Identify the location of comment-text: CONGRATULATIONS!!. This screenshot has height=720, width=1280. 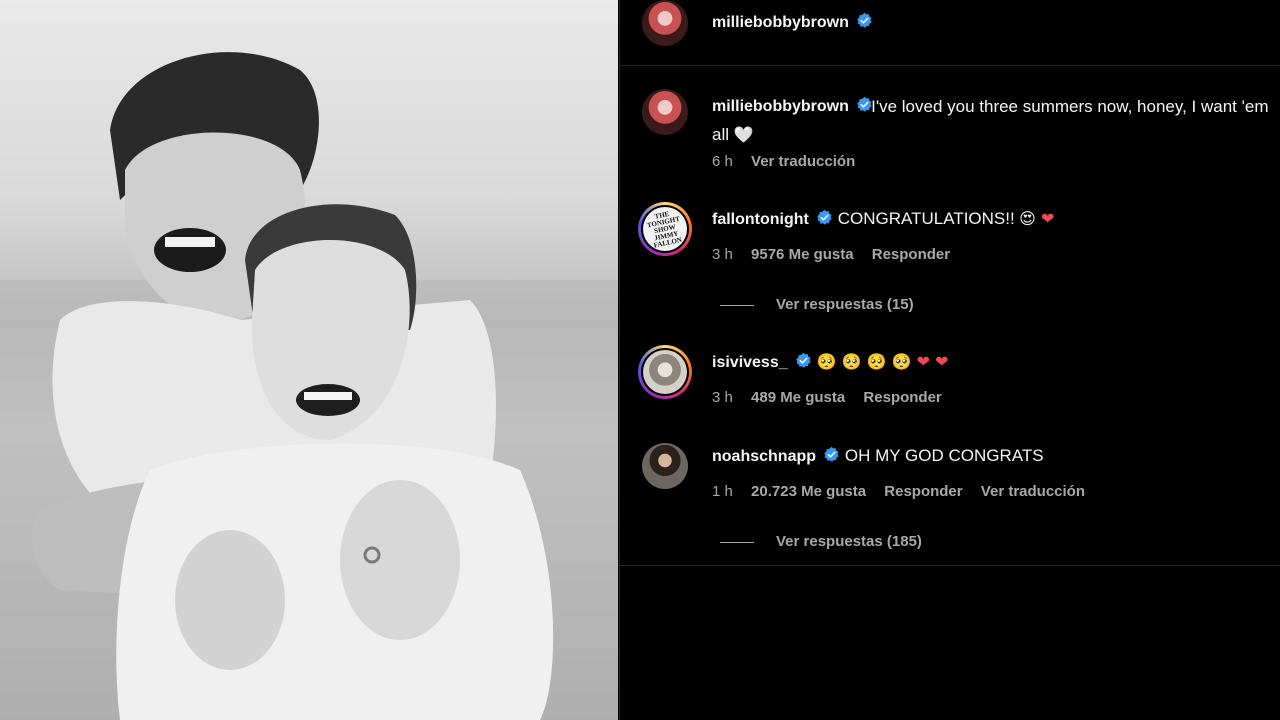
(926, 218).